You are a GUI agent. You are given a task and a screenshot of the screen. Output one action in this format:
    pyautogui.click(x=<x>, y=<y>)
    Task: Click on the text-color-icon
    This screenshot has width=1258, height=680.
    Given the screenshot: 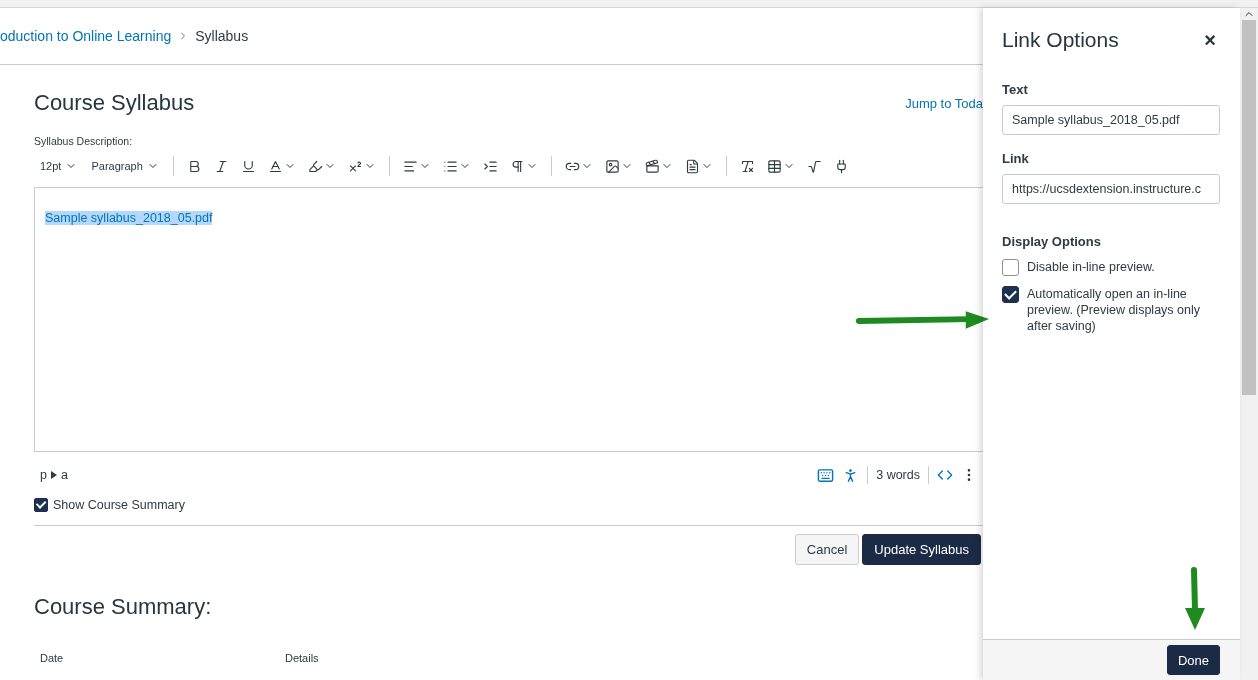 What is the action you would take?
    pyautogui.click(x=275, y=166)
    